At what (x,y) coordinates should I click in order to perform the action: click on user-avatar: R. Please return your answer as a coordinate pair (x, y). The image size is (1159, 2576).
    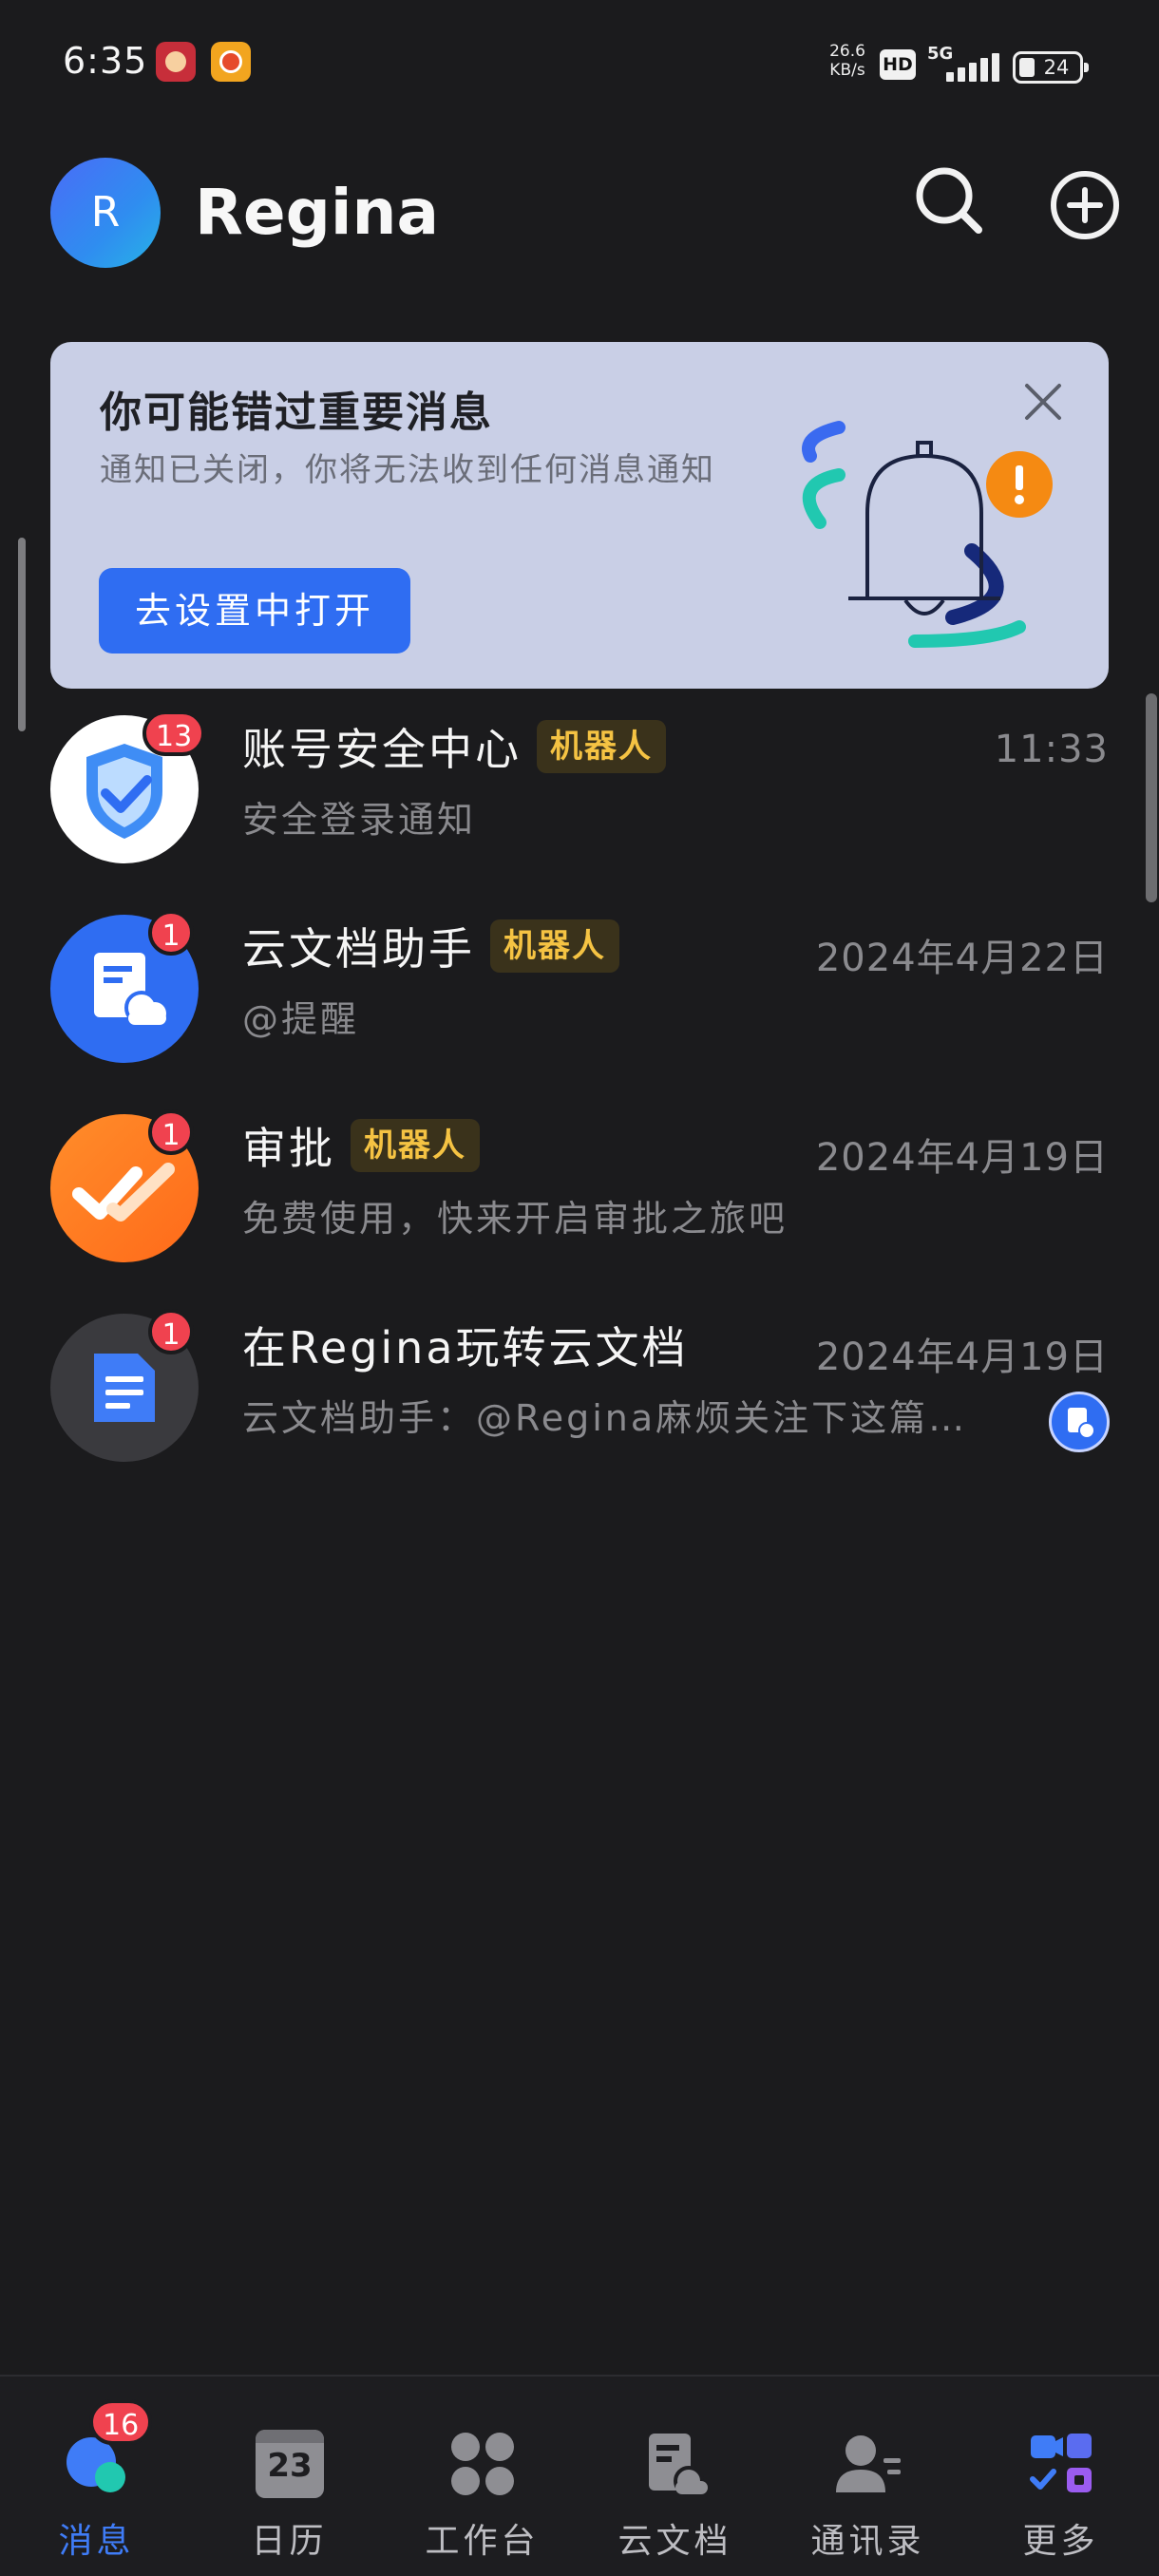
    Looking at the image, I should click on (105, 213).